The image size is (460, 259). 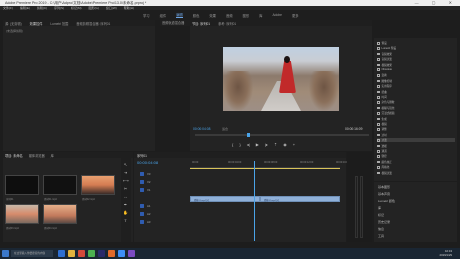 I want to click on tab-libraries: 库, so click(x=52, y=155).